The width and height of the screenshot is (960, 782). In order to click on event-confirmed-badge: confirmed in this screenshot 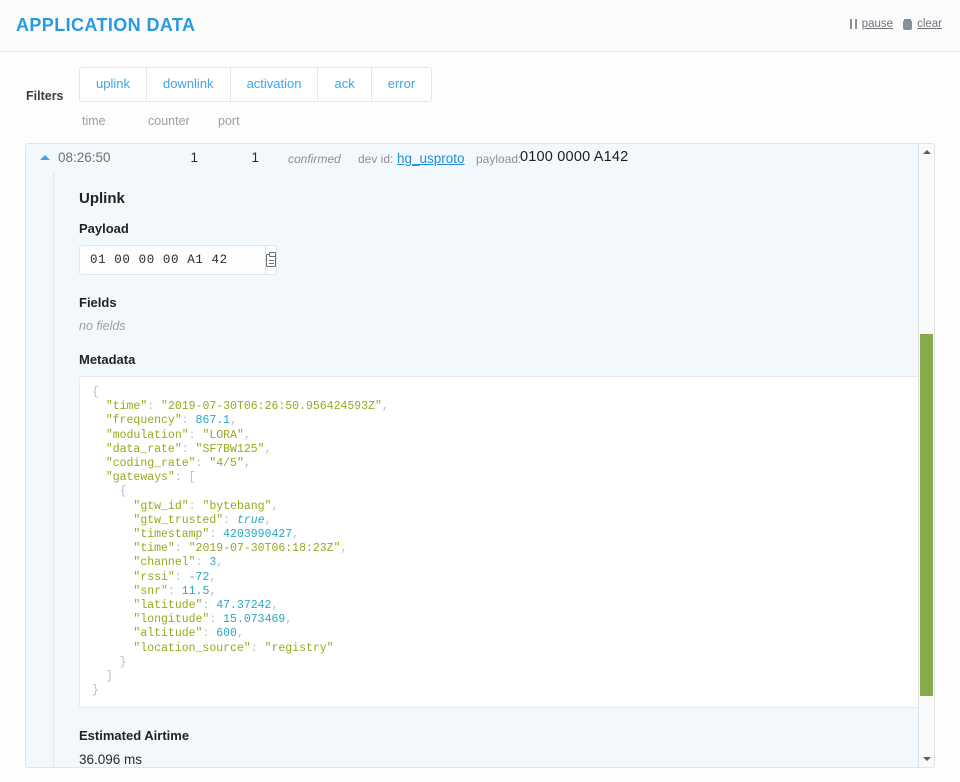, I will do `click(314, 159)`.